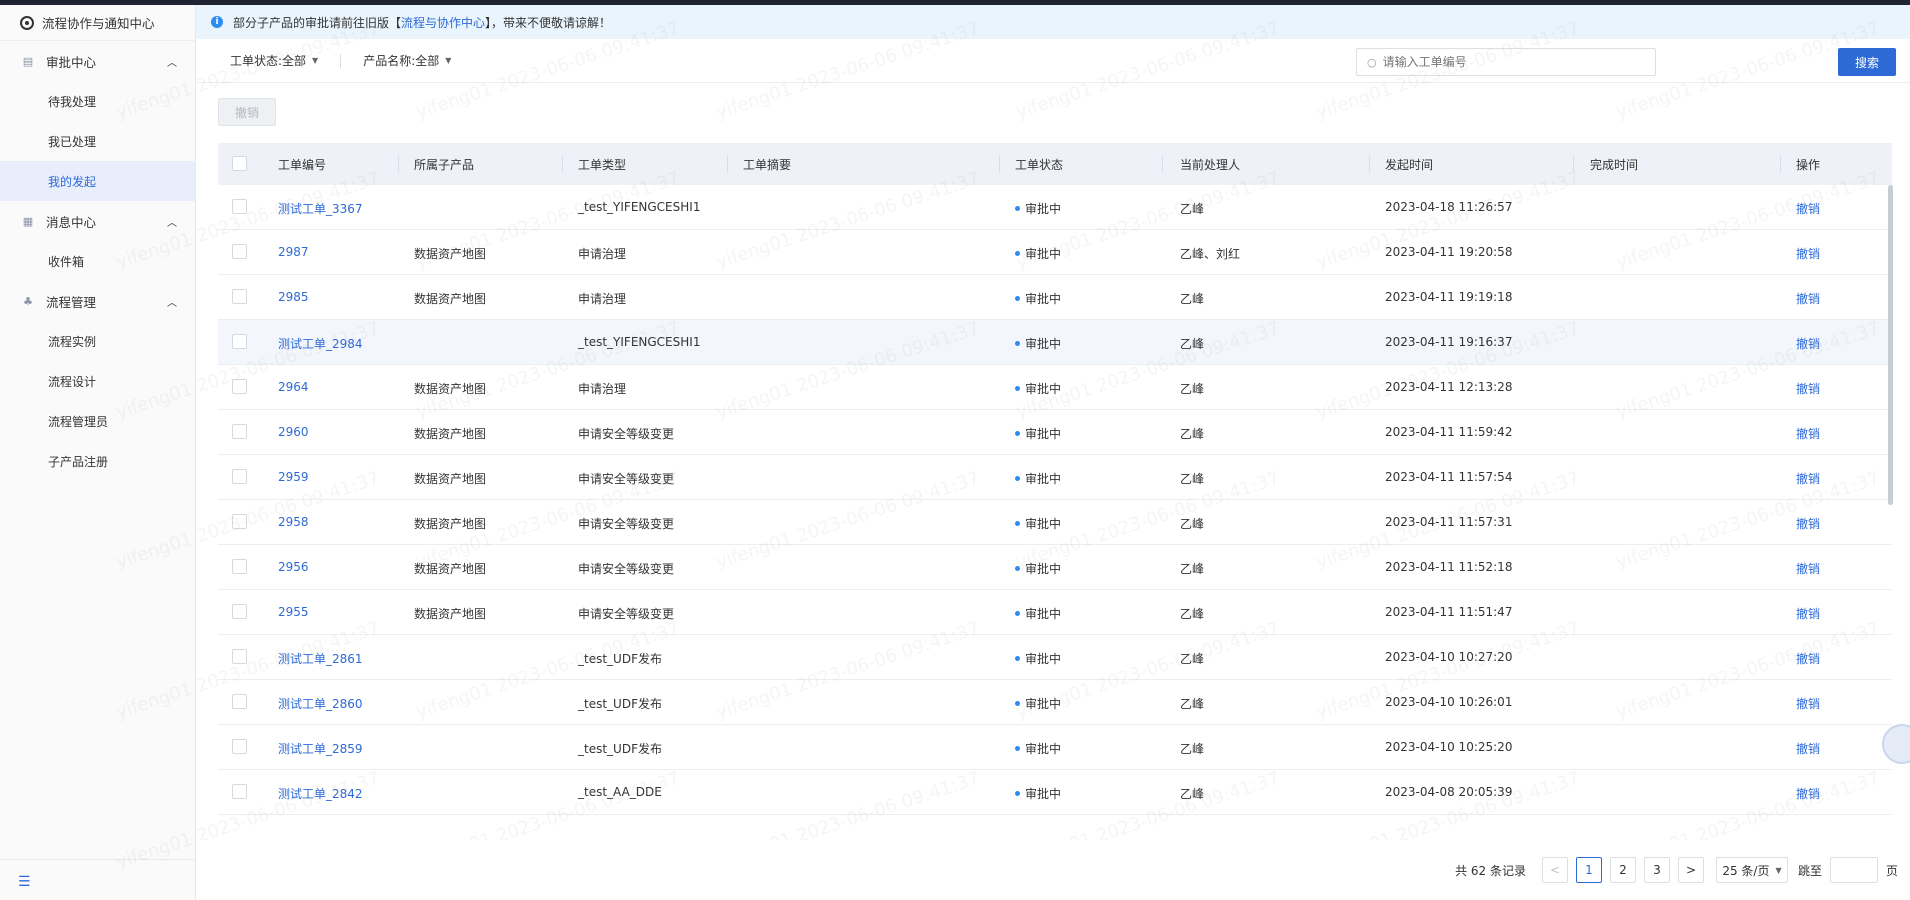 The width and height of the screenshot is (1910, 900). I want to click on collapse-menu-icon: ☰, so click(24, 882).